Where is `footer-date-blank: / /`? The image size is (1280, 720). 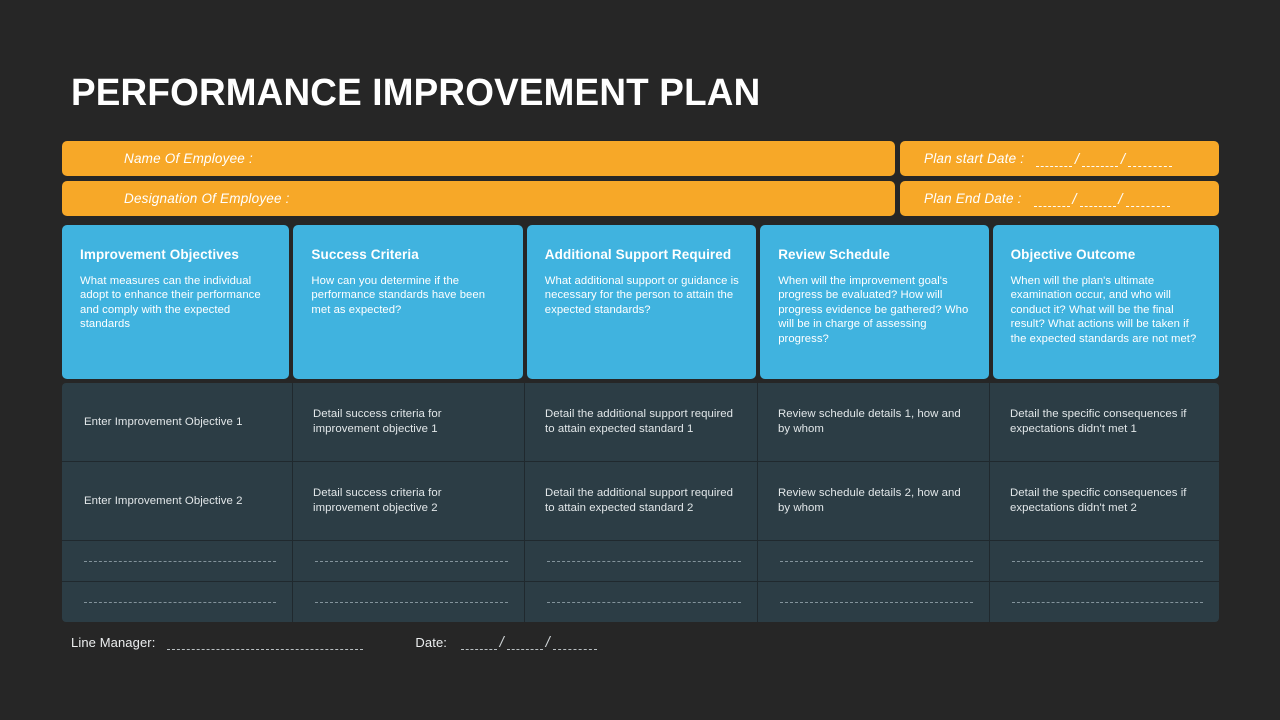 footer-date-blank: / / is located at coordinates (529, 642).